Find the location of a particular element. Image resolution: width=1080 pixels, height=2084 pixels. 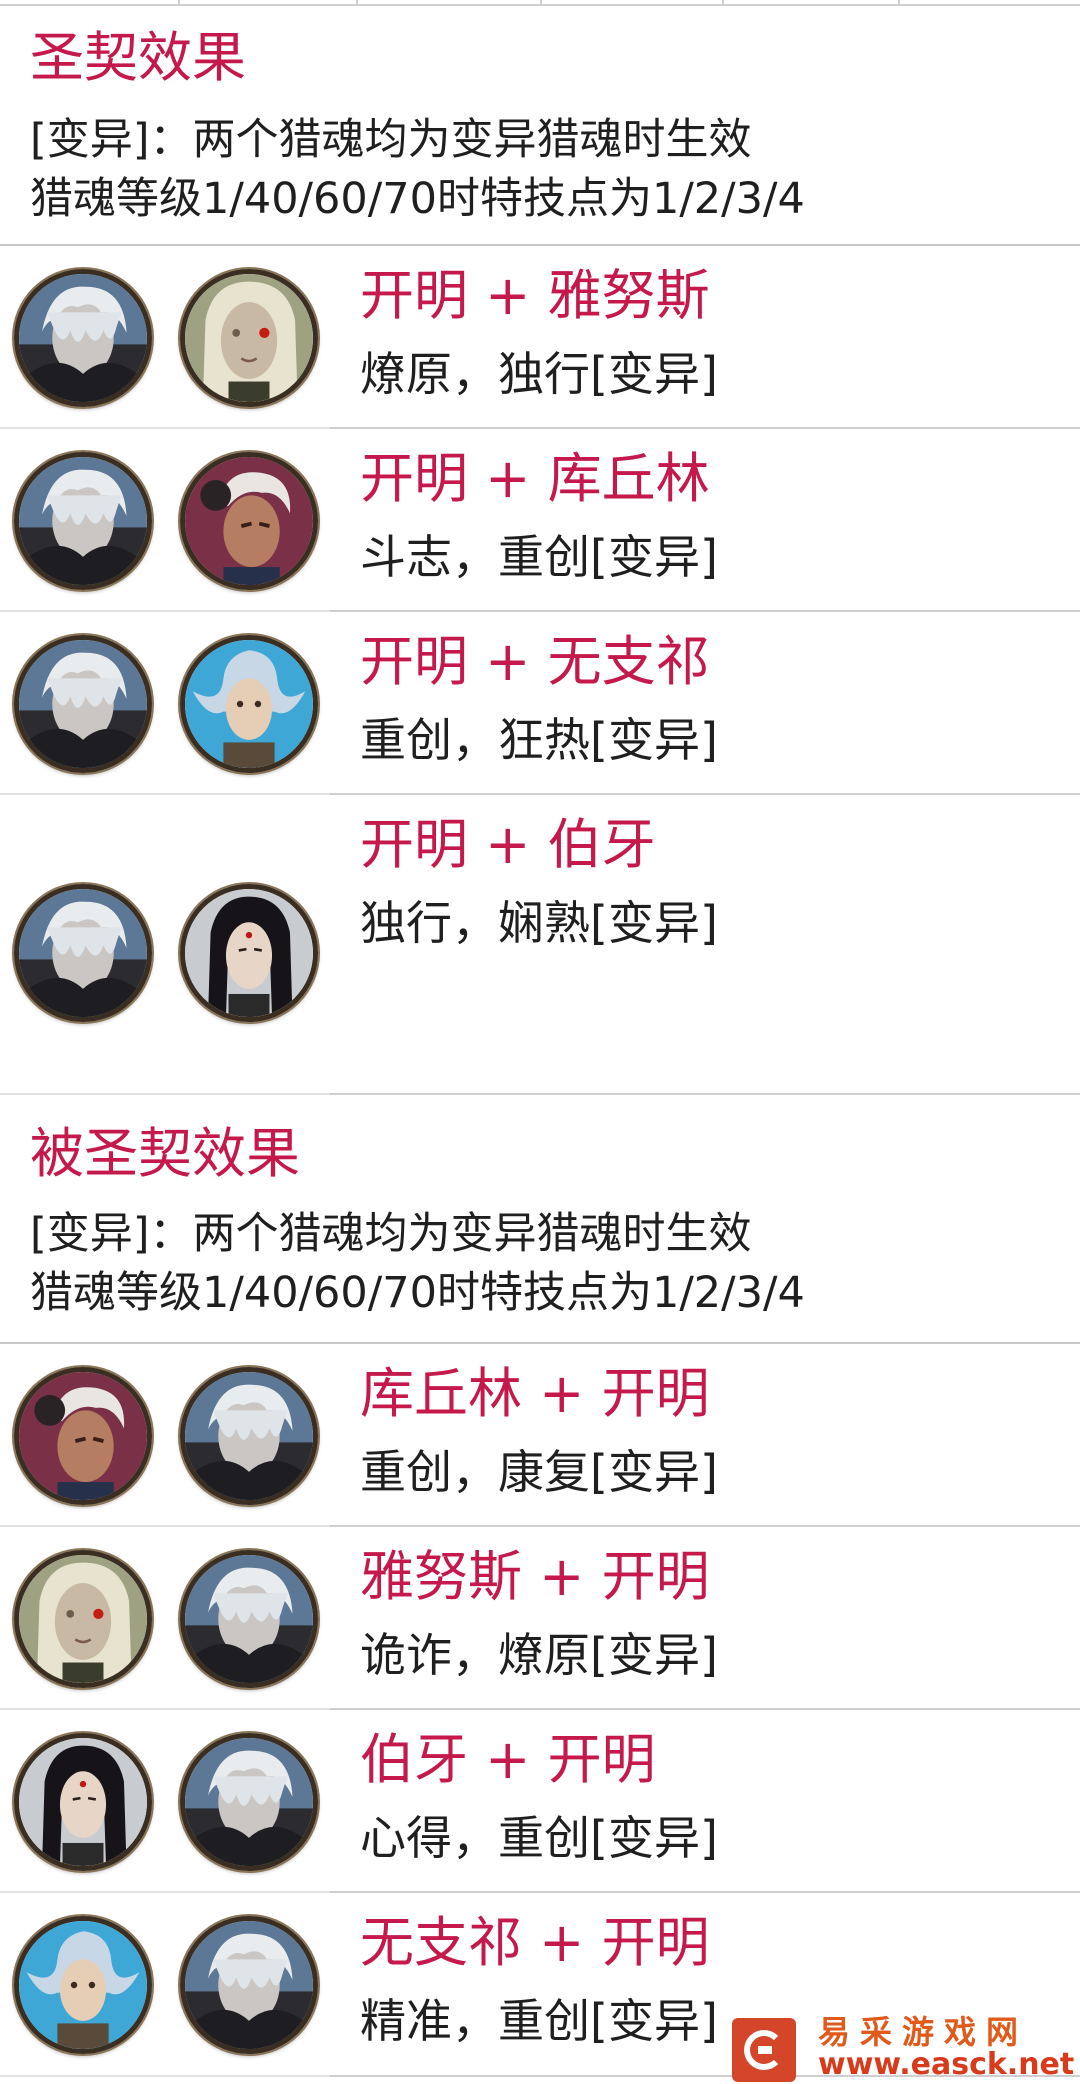

combo-row: 开明 + 无支祁重创，狂热[变异] is located at coordinates (540, 703).